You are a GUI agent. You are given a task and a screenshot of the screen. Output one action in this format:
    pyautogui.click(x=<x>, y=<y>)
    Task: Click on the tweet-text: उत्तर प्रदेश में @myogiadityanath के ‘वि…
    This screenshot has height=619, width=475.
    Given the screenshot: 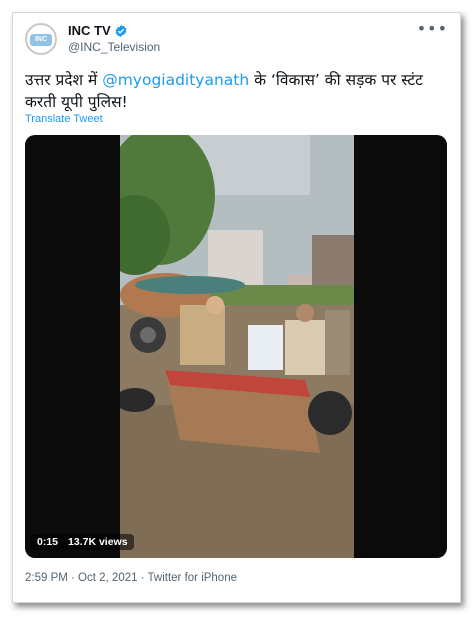 What is the action you would take?
    pyautogui.click(x=235, y=91)
    